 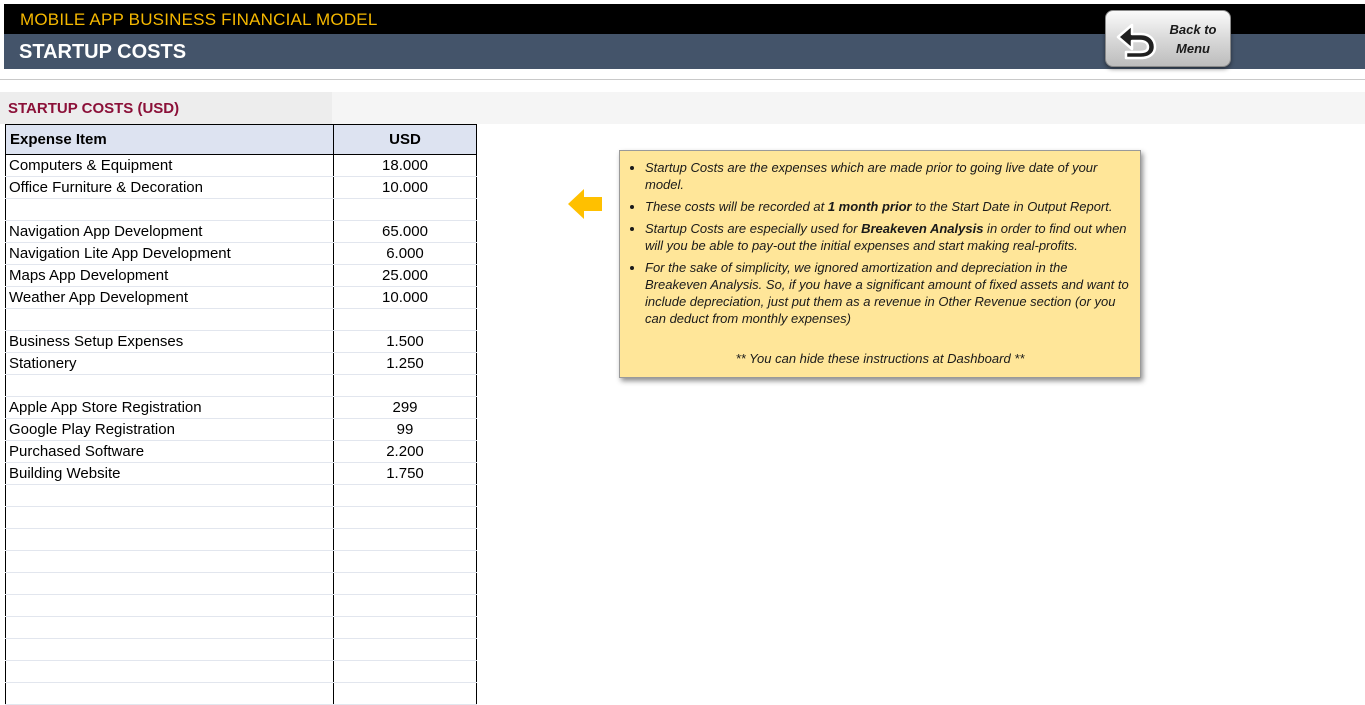 What do you see at coordinates (169, 187) in the screenshot?
I see `expense-item-cell: Office Furniture & Decoration` at bounding box center [169, 187].